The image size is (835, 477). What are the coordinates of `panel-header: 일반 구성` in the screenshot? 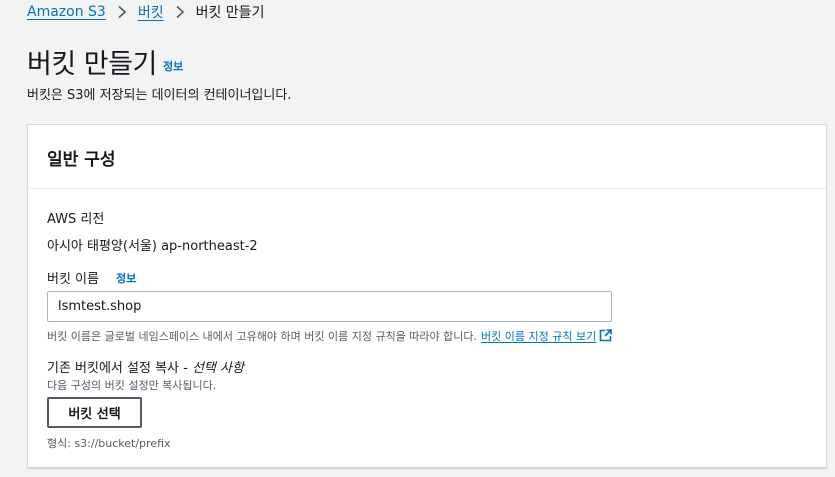 It's located at (427, 157).